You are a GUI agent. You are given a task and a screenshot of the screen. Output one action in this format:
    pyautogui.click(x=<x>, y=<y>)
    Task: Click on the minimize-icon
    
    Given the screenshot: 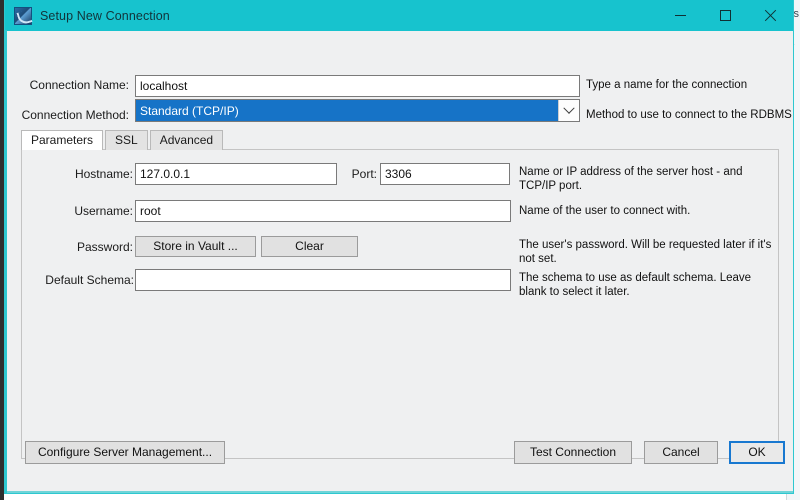 What is the action you would take?
    pyautogui.click(x=680, y=15)
    